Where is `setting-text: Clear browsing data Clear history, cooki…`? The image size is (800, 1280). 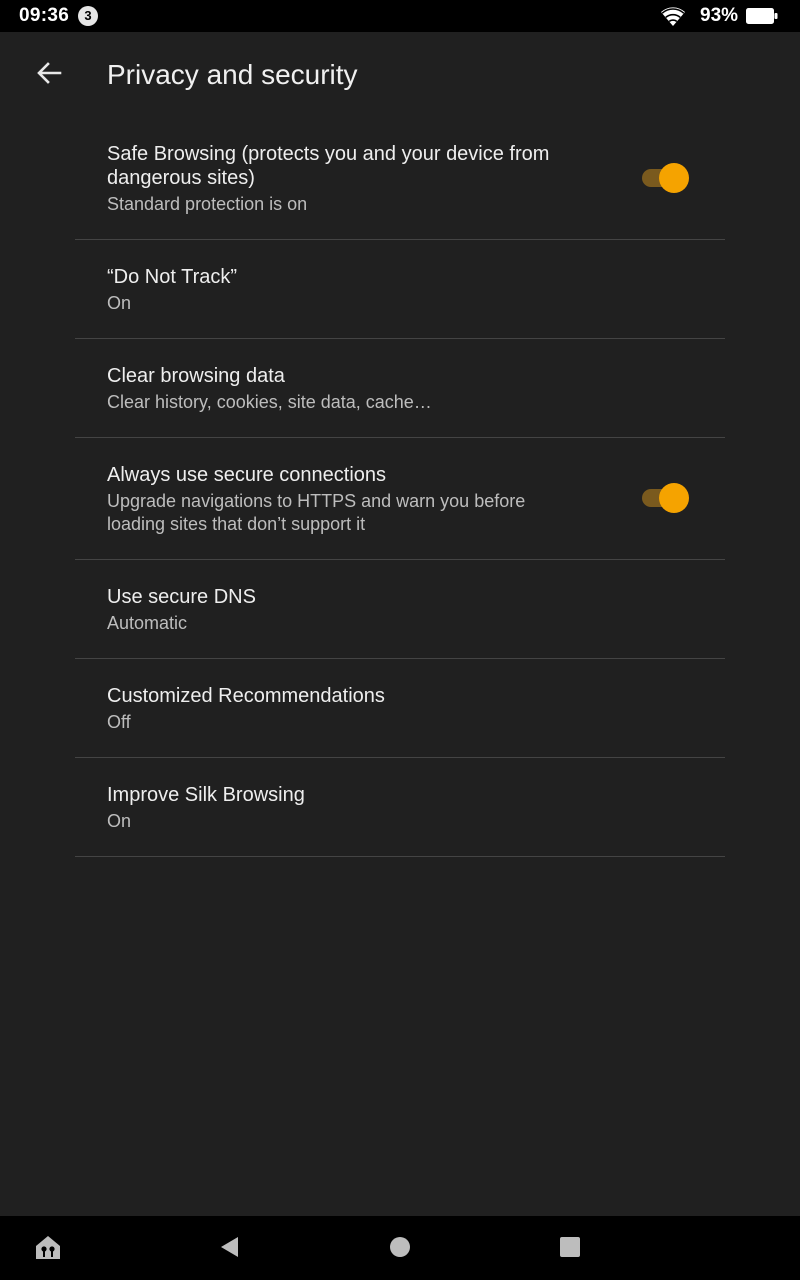
setting-text: Clear browsing data Clear history, cooki… is located at coordinates (347, 389).